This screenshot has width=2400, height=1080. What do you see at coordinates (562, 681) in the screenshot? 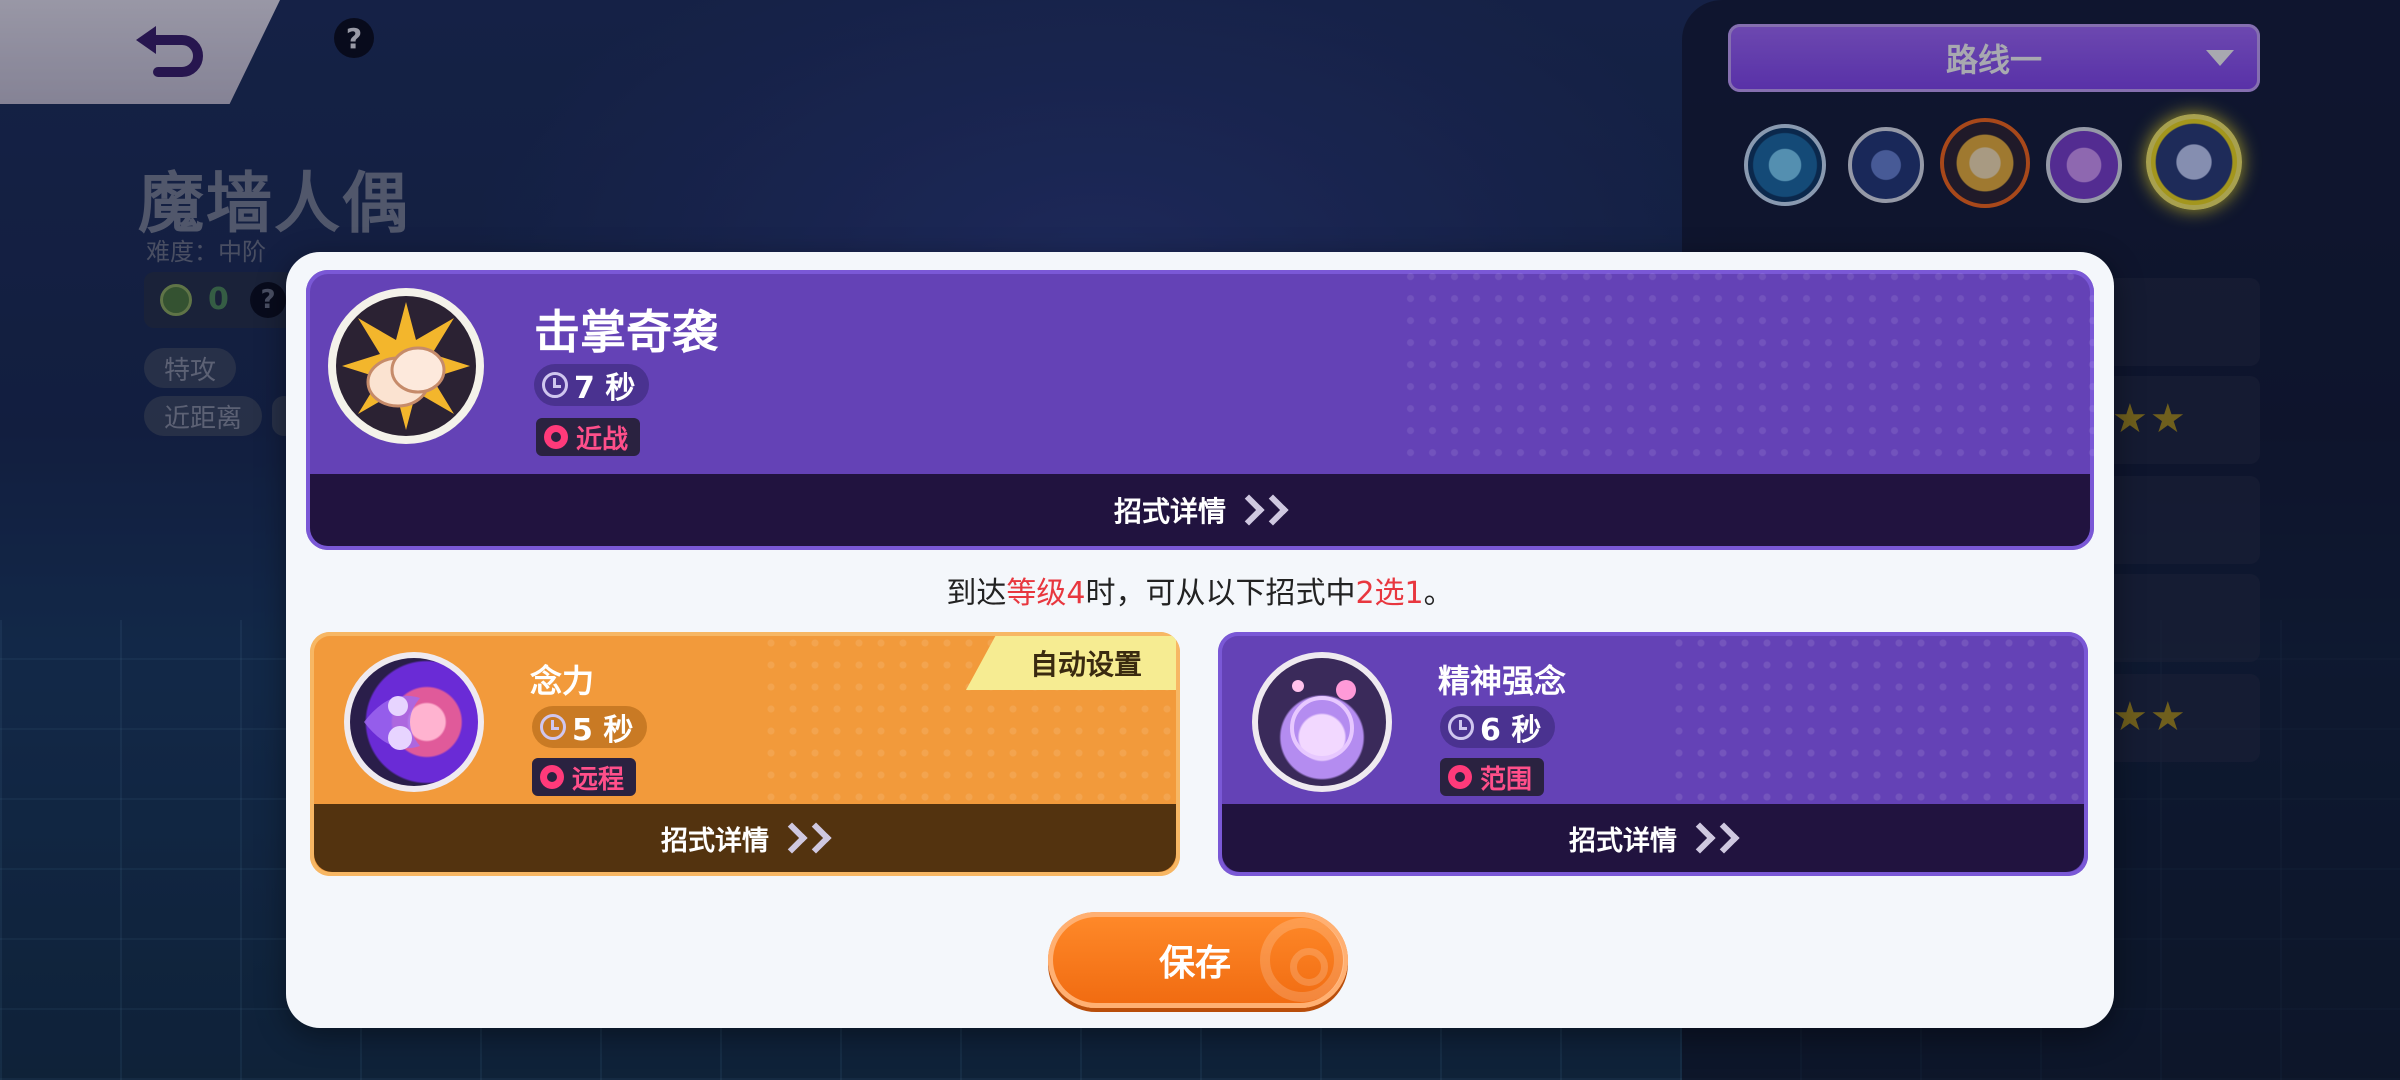
I see `option-name: 念力` at bounding box center [562, 681].